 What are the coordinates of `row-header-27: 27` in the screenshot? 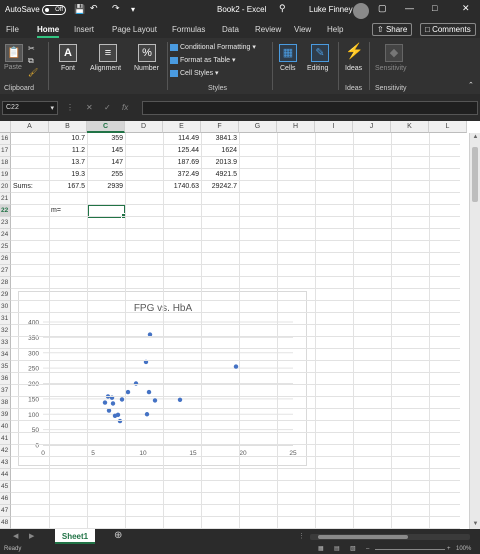 It's located at (5, 271).